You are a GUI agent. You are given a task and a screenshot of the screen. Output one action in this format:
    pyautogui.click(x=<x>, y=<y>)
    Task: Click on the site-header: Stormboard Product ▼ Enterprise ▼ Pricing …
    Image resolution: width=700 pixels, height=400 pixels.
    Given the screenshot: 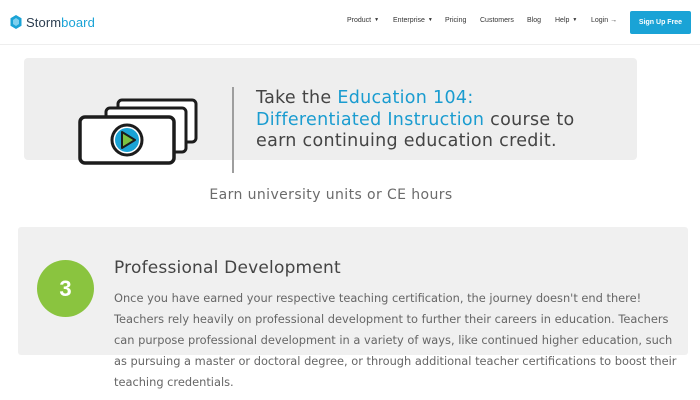 What is the action you would take?
    pyautogui.click(x=350, y=22)
    